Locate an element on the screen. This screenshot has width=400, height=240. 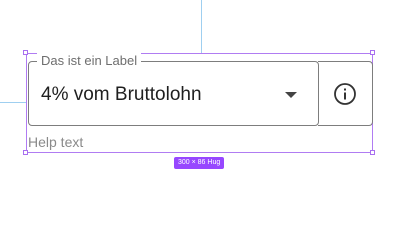
resize-handle-bottom-right is located at coordinates (372, 152).